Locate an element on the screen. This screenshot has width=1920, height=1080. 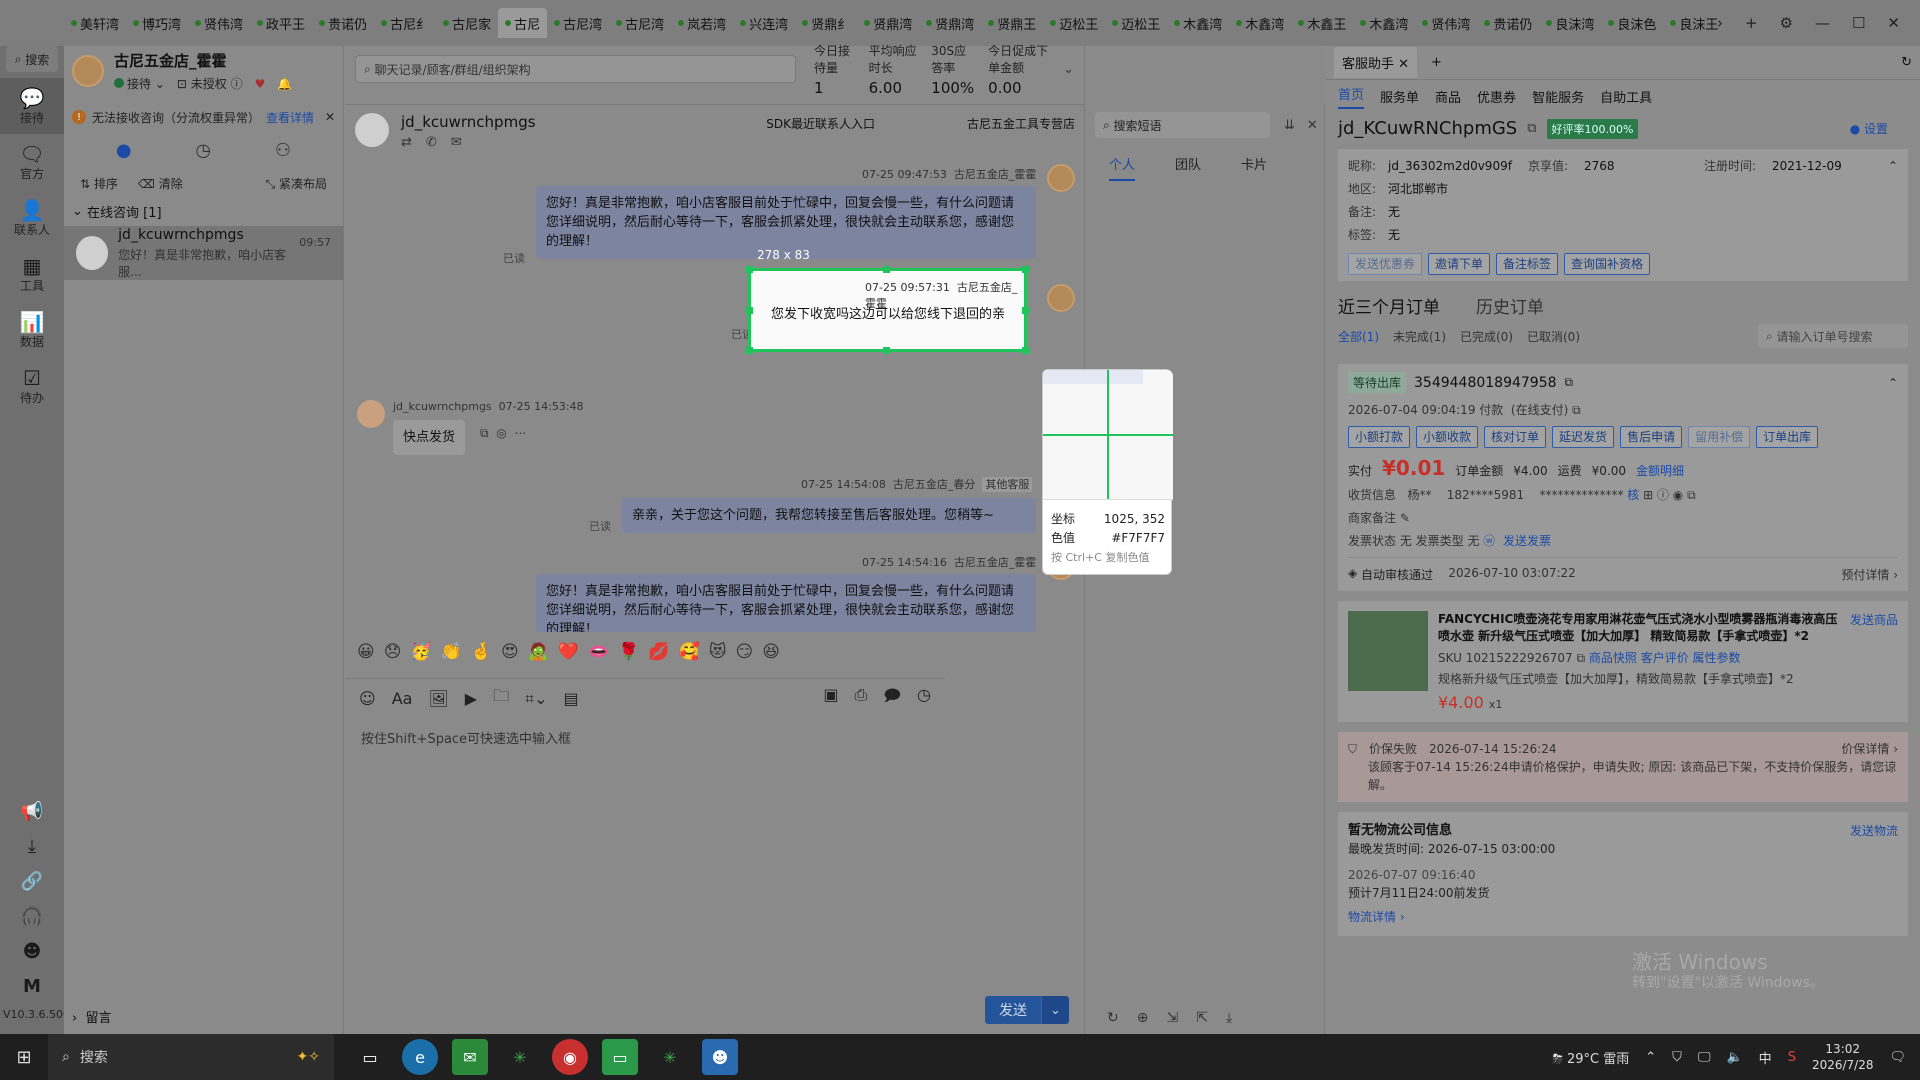
auth-status: ⊡ 未授权 ⓘ is located at coordinates (210, 83).